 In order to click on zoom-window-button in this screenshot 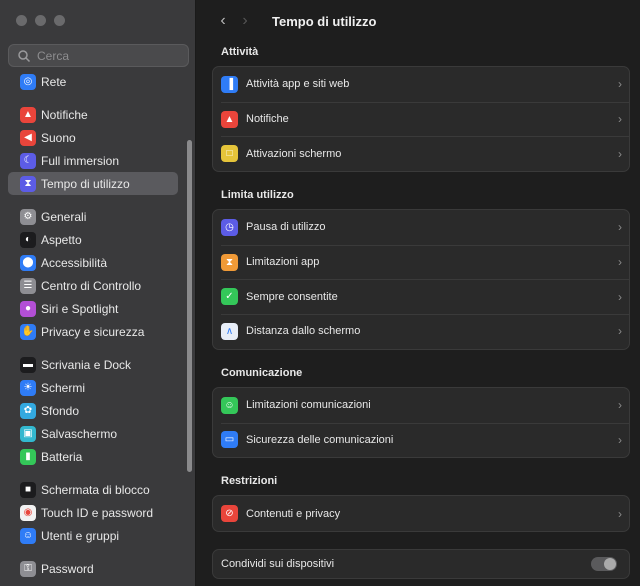, I will do `click(59, 20)`.